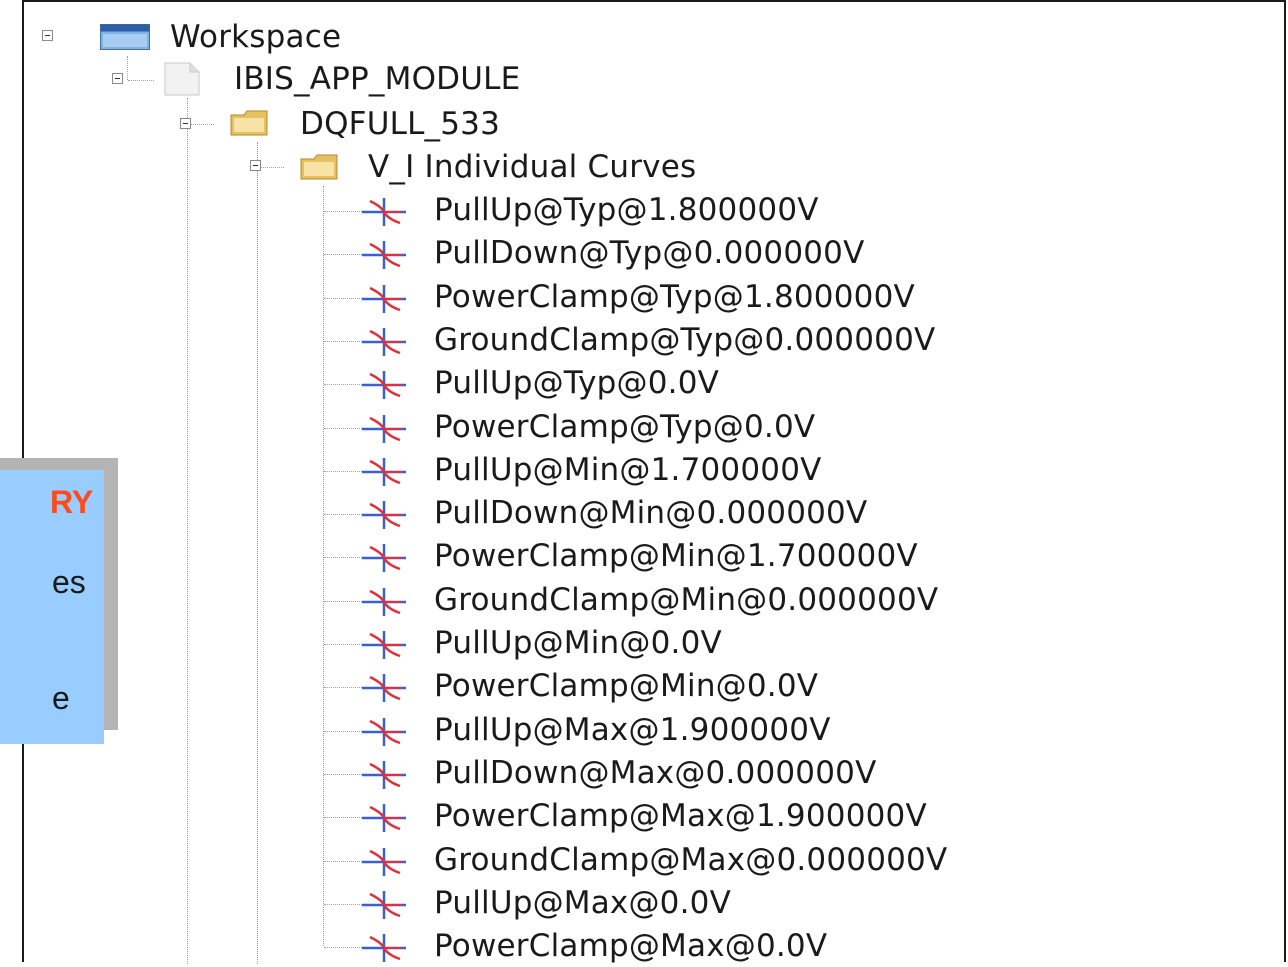 Image resolution: width=1288 pixels, height=967 pixels. Describe the element at coordinates (684, 340) in the screenshot. I see `curve-item: GroundClamp@Typ@0.000000V` at that location.